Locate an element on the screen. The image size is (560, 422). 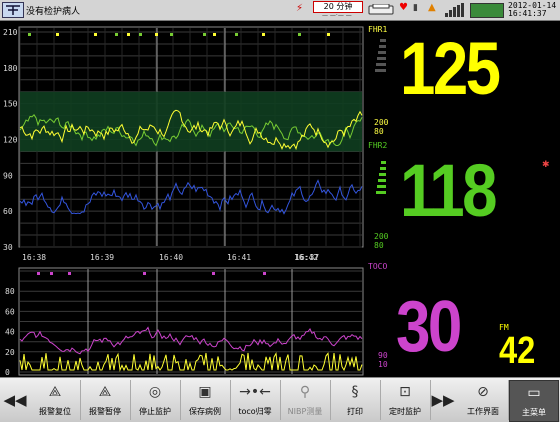
print-label: 打印 is located at coordinates (355, 411).